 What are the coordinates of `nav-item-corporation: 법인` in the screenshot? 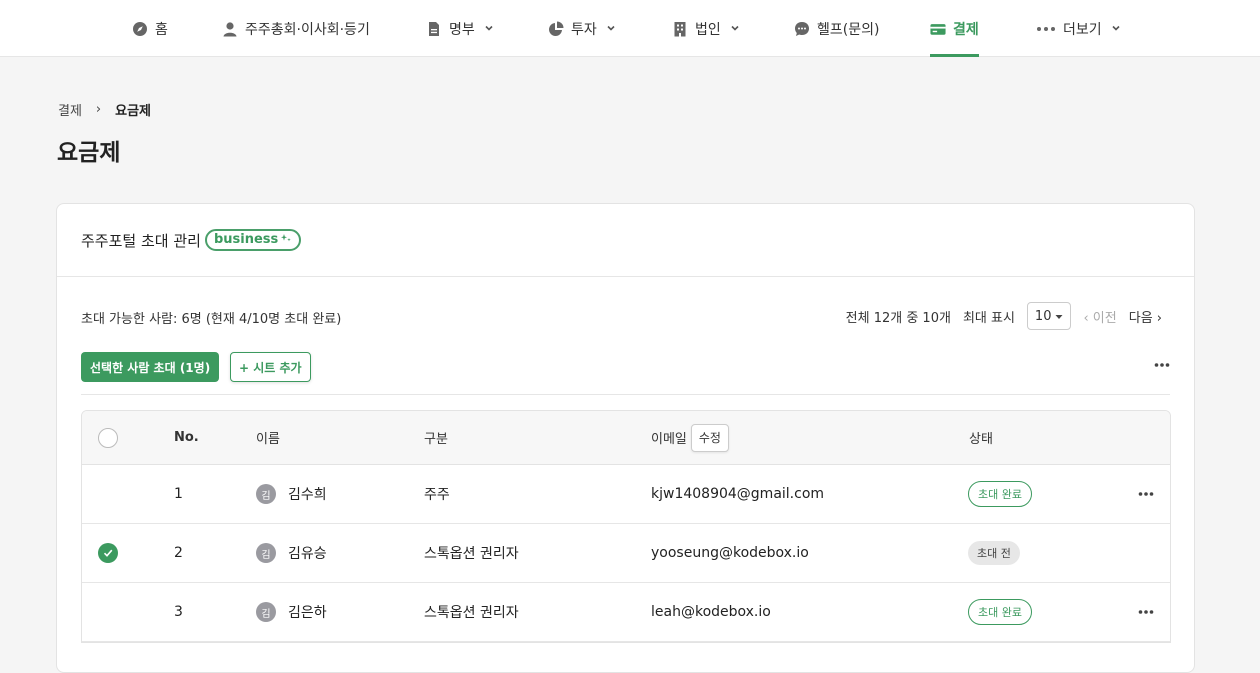 It's located at (706, 28).